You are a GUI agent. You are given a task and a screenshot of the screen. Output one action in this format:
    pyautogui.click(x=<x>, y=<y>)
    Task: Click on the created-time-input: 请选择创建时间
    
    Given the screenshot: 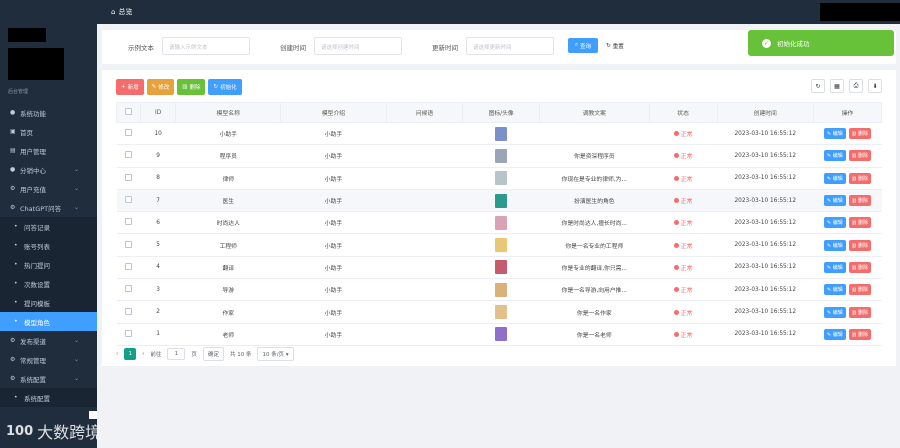 What is the action you would take?
    pyautogui.click(x=358, y=46)
    